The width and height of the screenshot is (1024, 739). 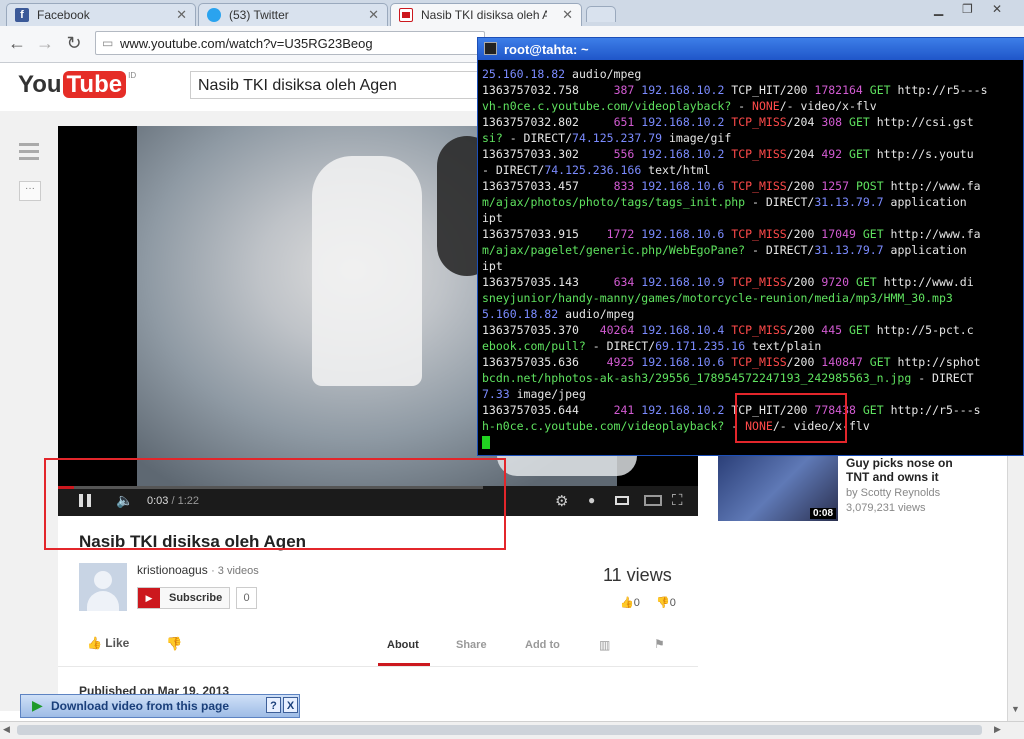 What do you see at coordinates (273, 705) in the screenshot?
I see `help-button: ?` at bounding box center [273, 705].